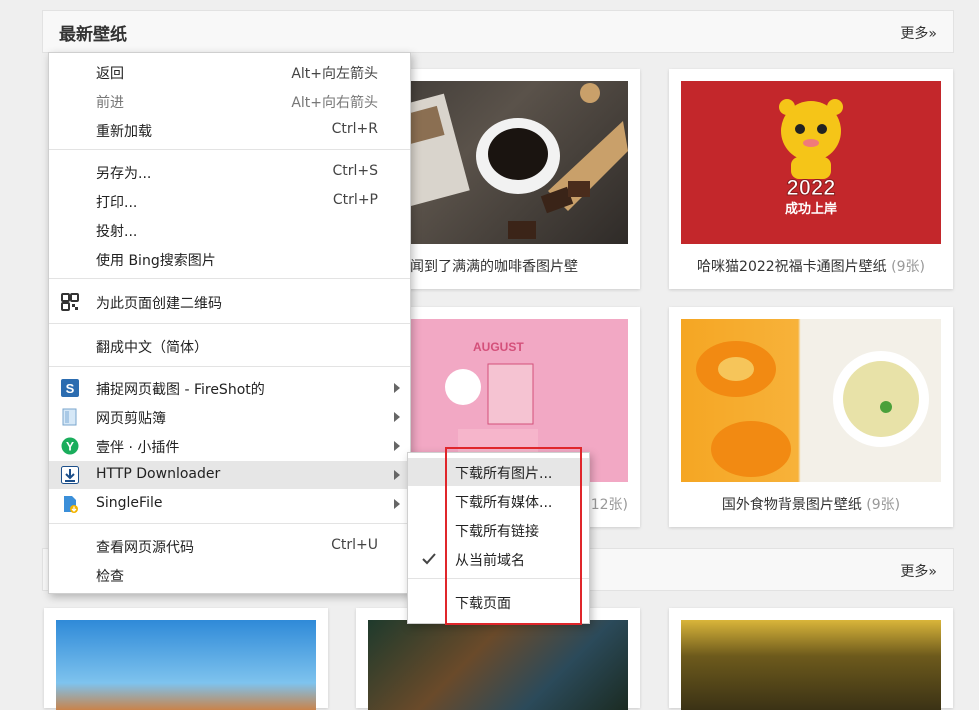  I want to click on card-image-tiger: 2022 成功上岸, so click(811, 162).